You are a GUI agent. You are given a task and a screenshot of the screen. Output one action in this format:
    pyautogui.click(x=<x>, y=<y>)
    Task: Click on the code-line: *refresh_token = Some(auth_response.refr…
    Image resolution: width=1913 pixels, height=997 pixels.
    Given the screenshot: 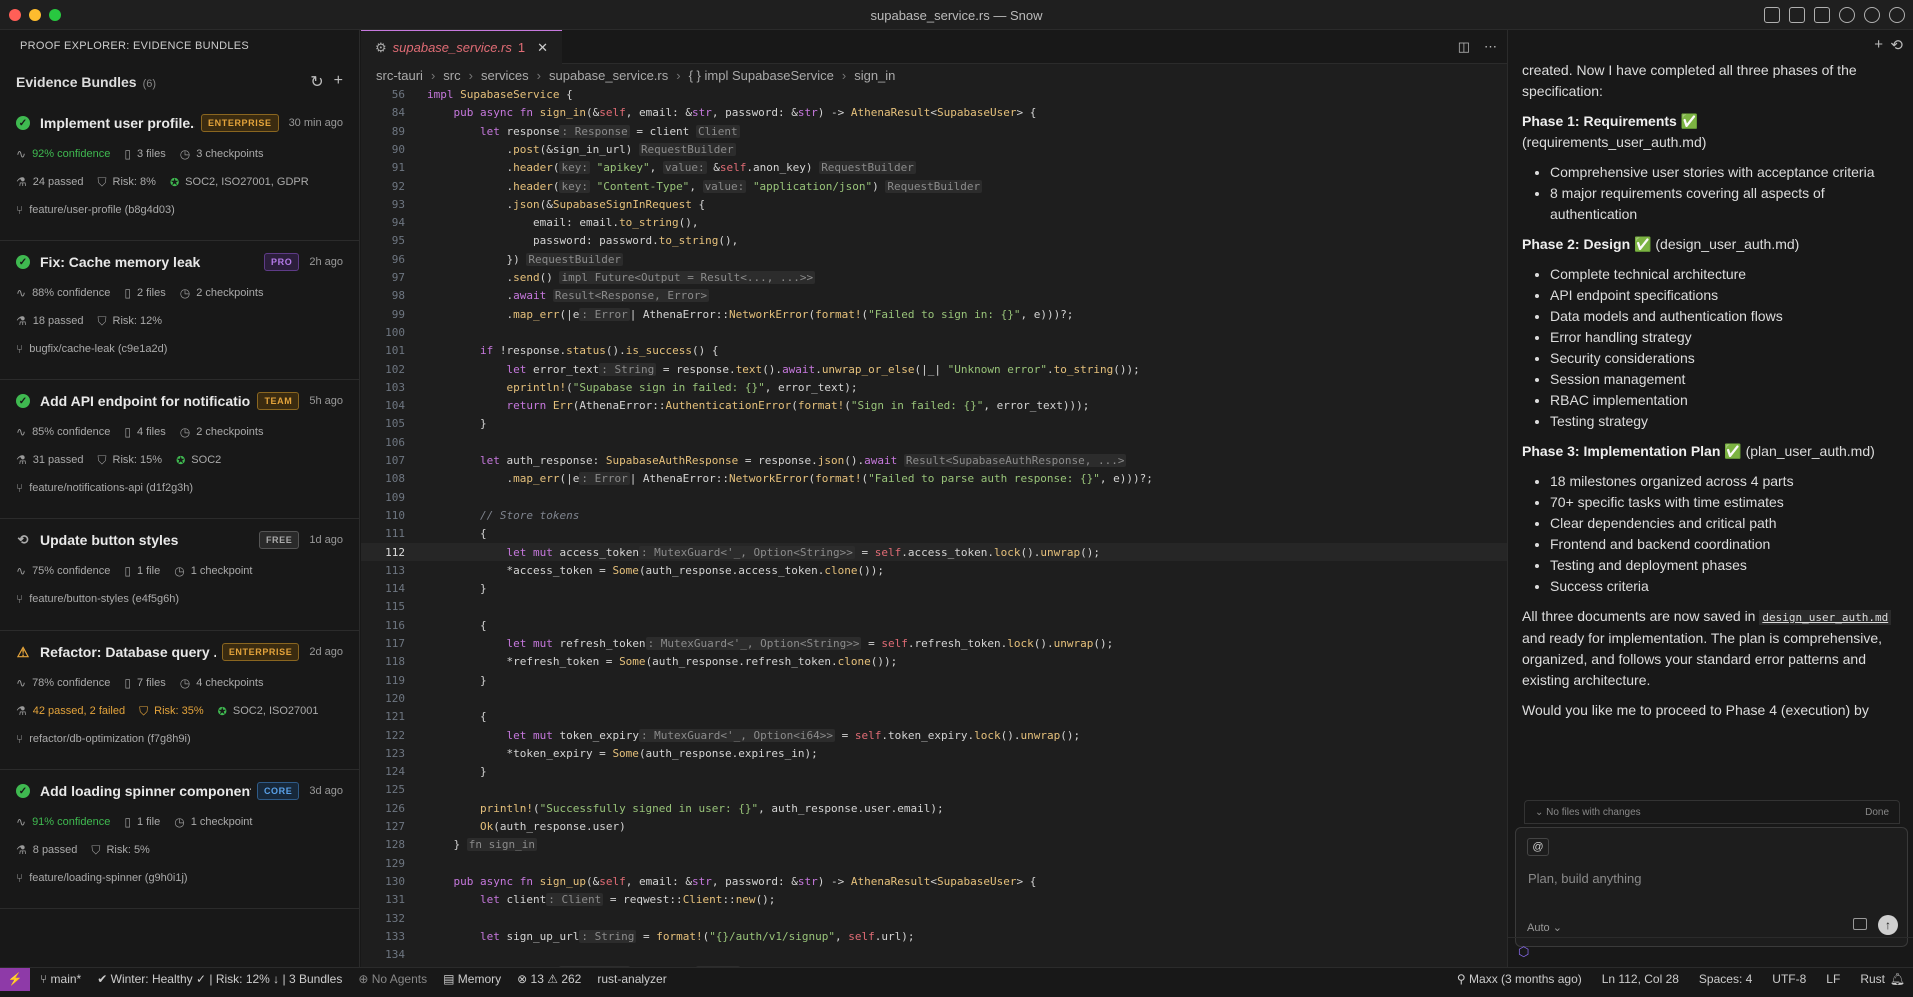 What is the action you would take?
    pyautogui.click(x=662, y=661)
    